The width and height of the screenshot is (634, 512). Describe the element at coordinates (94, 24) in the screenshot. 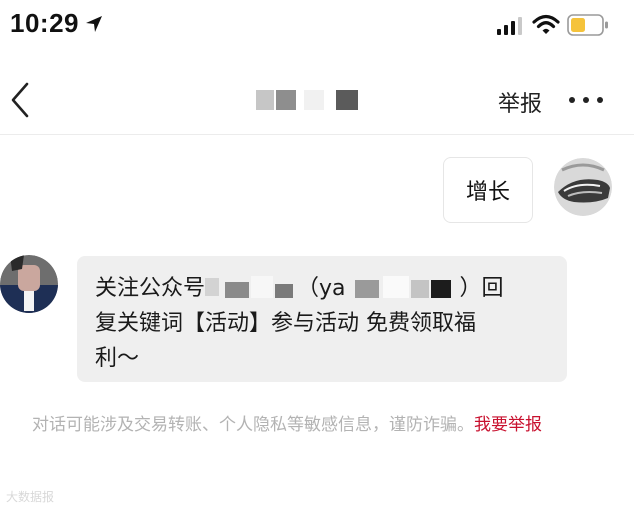

I see `location-arrow-icon` at that location.